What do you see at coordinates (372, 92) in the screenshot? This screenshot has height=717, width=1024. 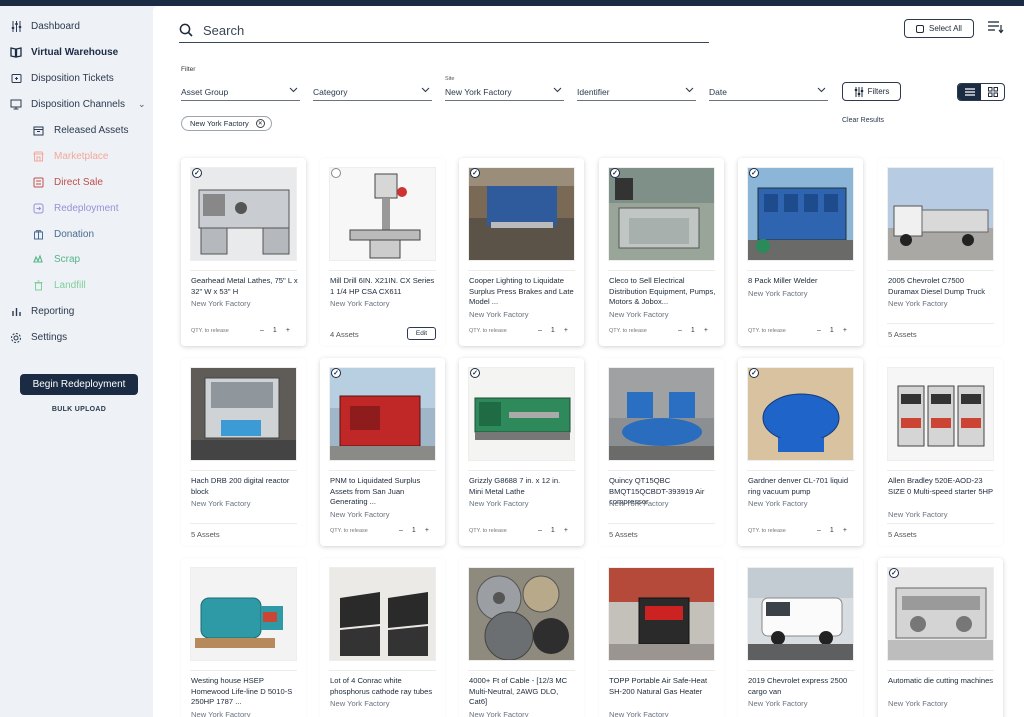 I see `category-dropdown: Category` at bounding box center [372, 92].